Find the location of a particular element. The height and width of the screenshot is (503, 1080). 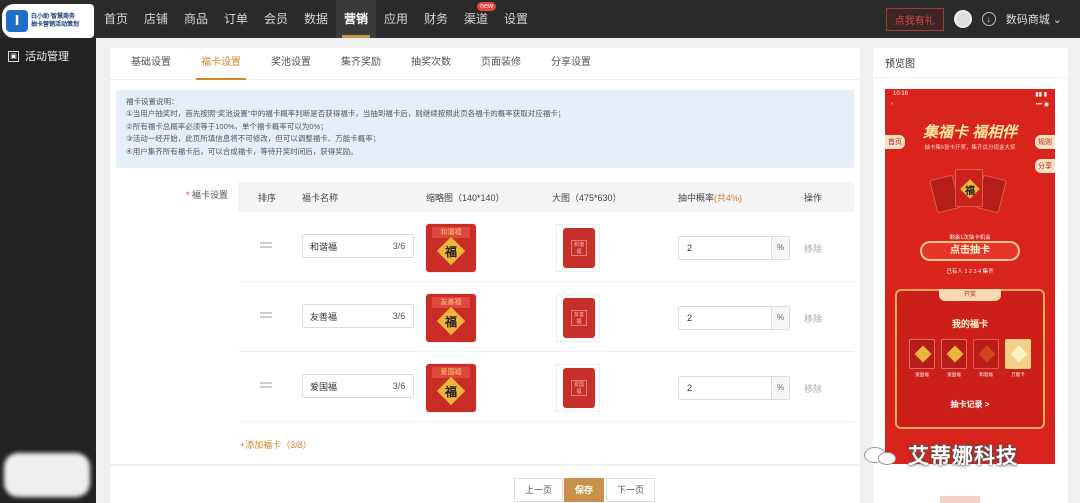

big-image-text: 爱国福 is located at coordinates (579, 388).